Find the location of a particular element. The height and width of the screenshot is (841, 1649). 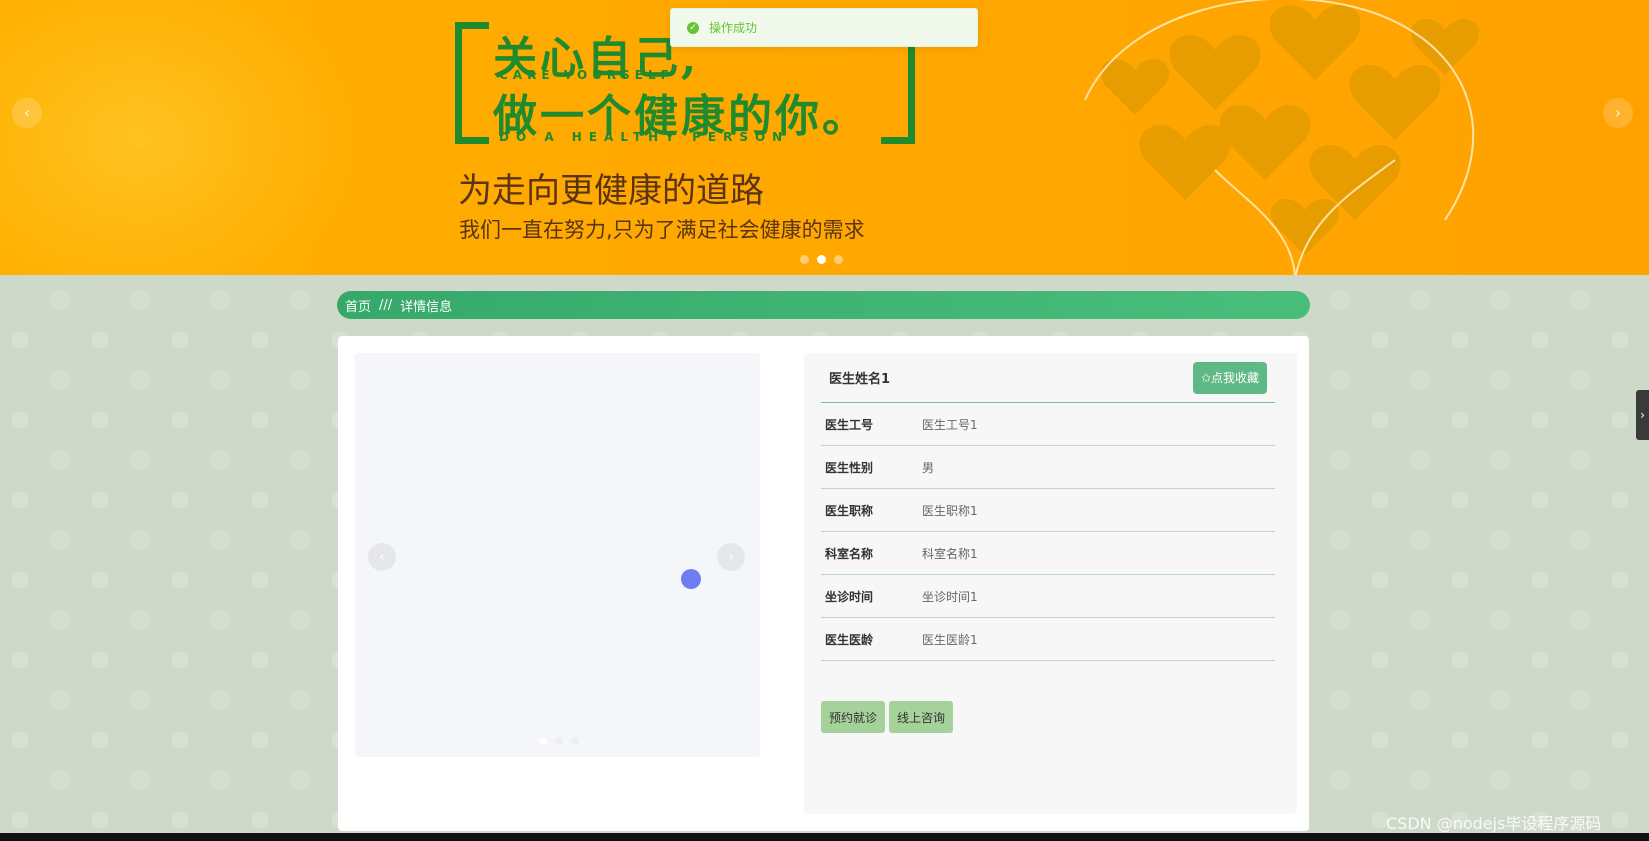

favorite-button: ✩点我收藏 is located at coordinates (1229, 377).